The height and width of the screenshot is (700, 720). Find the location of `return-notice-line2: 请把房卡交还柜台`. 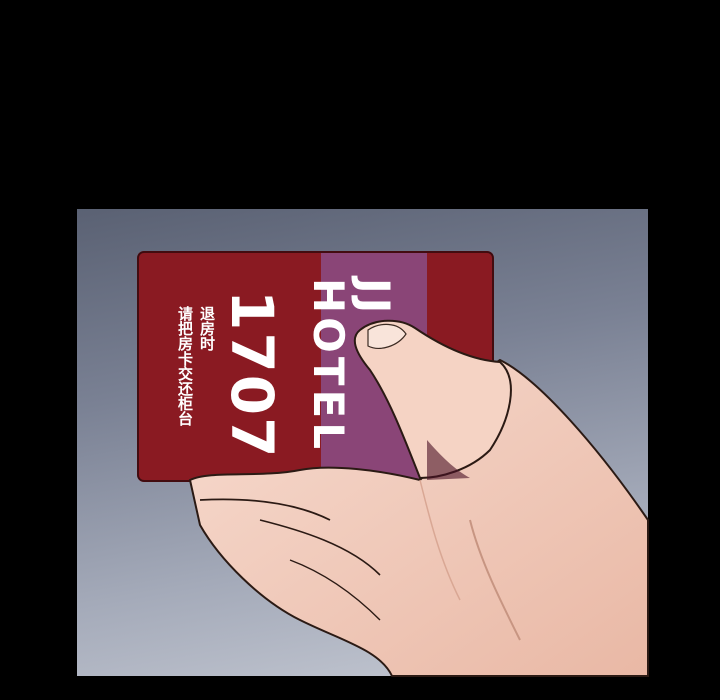

return-notice-line2: 请把房卡交还柜台 is located at coordinates (185, 366).